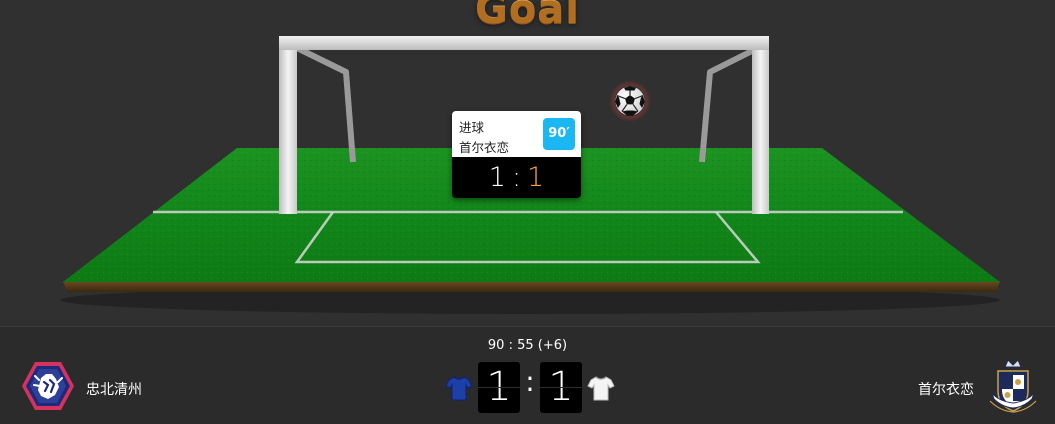  Describe the element at coordinates (630, 101) in the screenshot. I see `soccer-ball-icon` at that location.